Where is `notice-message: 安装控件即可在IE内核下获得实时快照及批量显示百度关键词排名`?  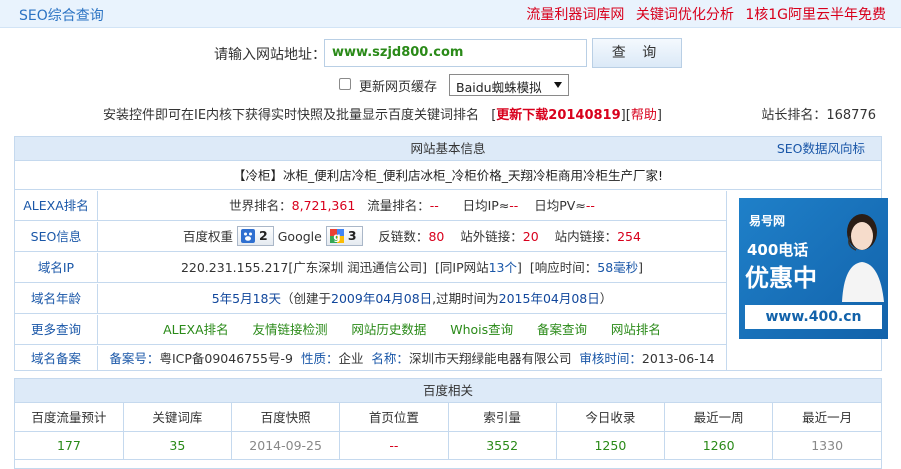
notice-message: 安装控件即可在IE内核下获得实时快照及批量显示百度关键词排名 is located at coordinates (291, 115).